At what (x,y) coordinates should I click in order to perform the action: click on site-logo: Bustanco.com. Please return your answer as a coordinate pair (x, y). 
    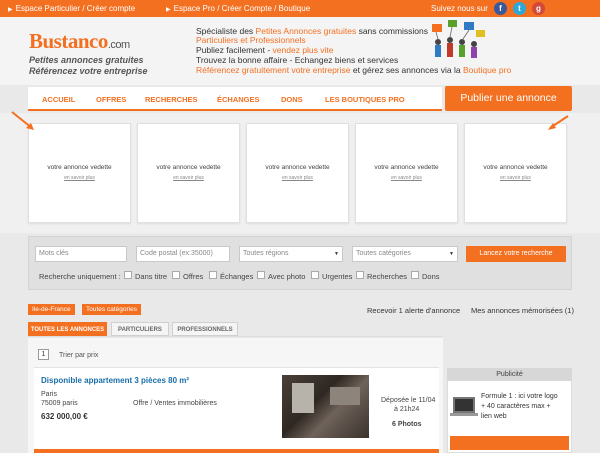
    Looking at the image, I should click on (79, 41).